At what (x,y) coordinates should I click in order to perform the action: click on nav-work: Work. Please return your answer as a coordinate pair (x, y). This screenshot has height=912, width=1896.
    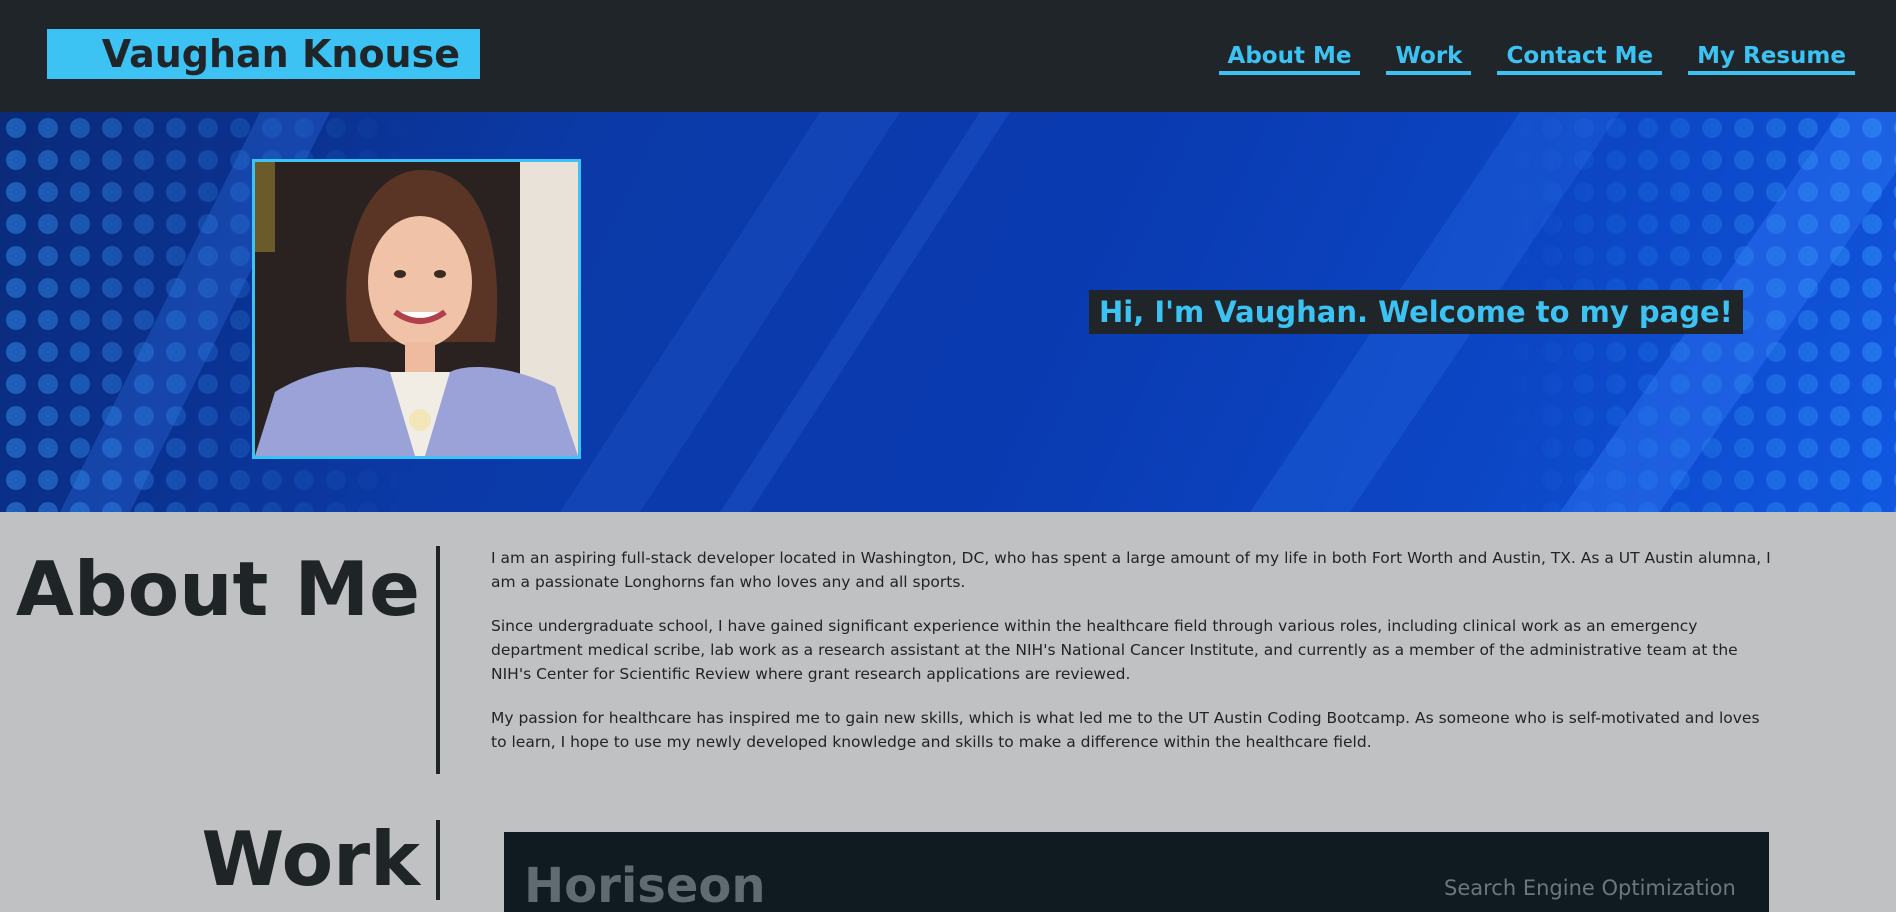
    Looking at the image, I should click on (1429, 58).